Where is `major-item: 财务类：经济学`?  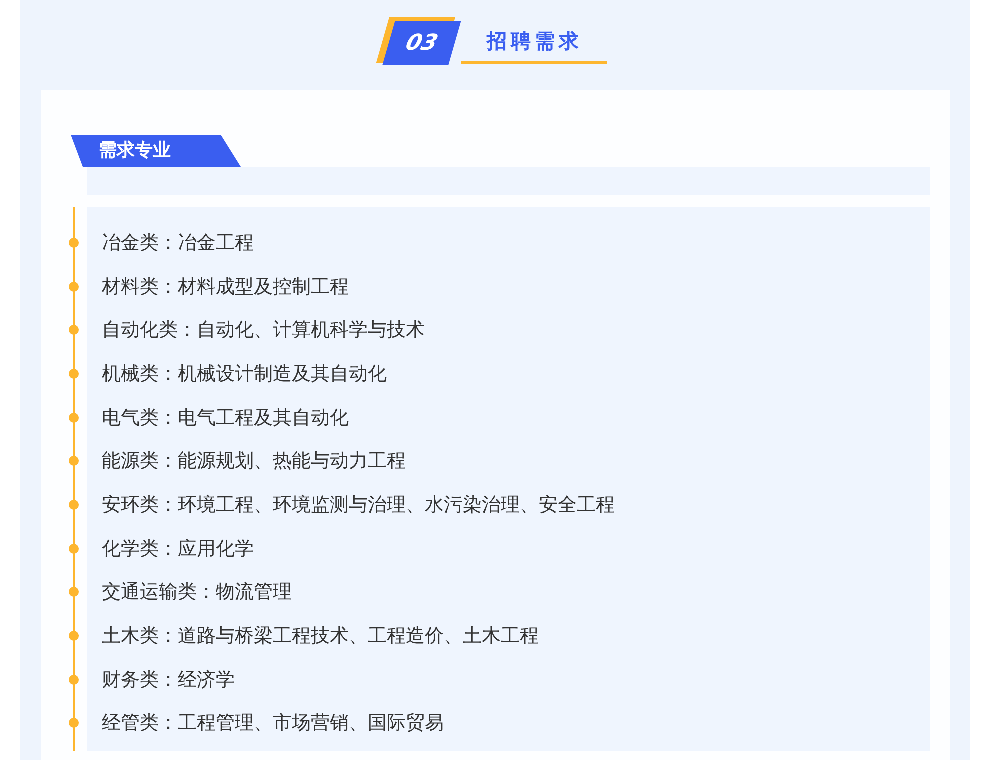
major-item: 财务类：经济学 is located at coordinates (168, 680).